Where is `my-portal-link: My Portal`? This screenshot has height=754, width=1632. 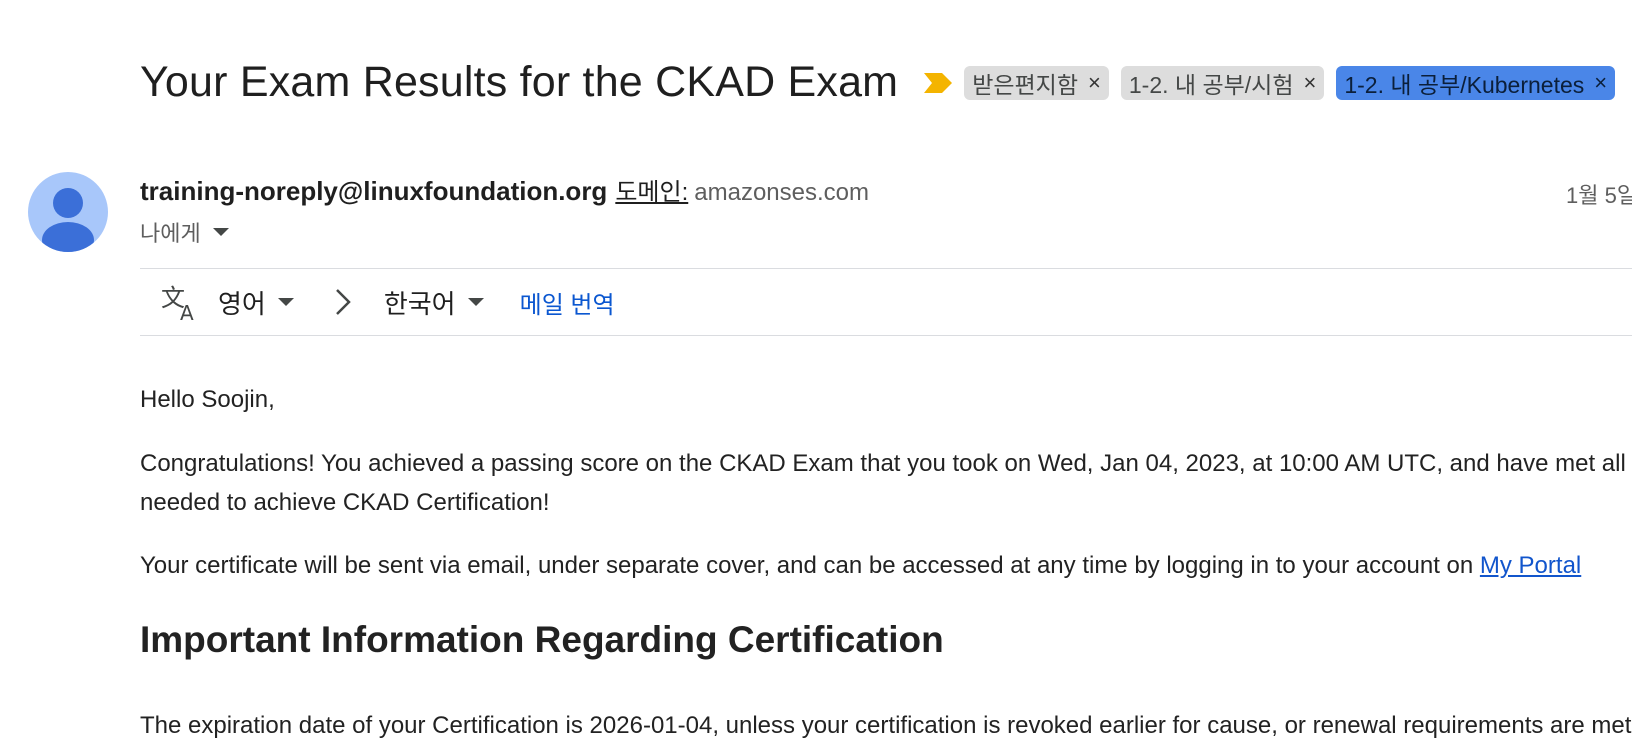
my-portal-link: My Portal is located at coordinates (1530, 565).